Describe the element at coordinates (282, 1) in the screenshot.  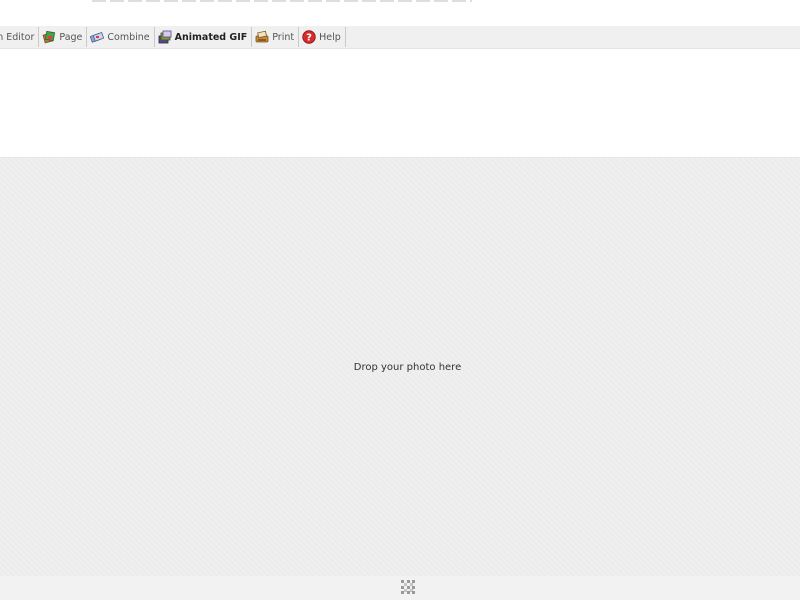
I see `top-cut-off-line` at that location.